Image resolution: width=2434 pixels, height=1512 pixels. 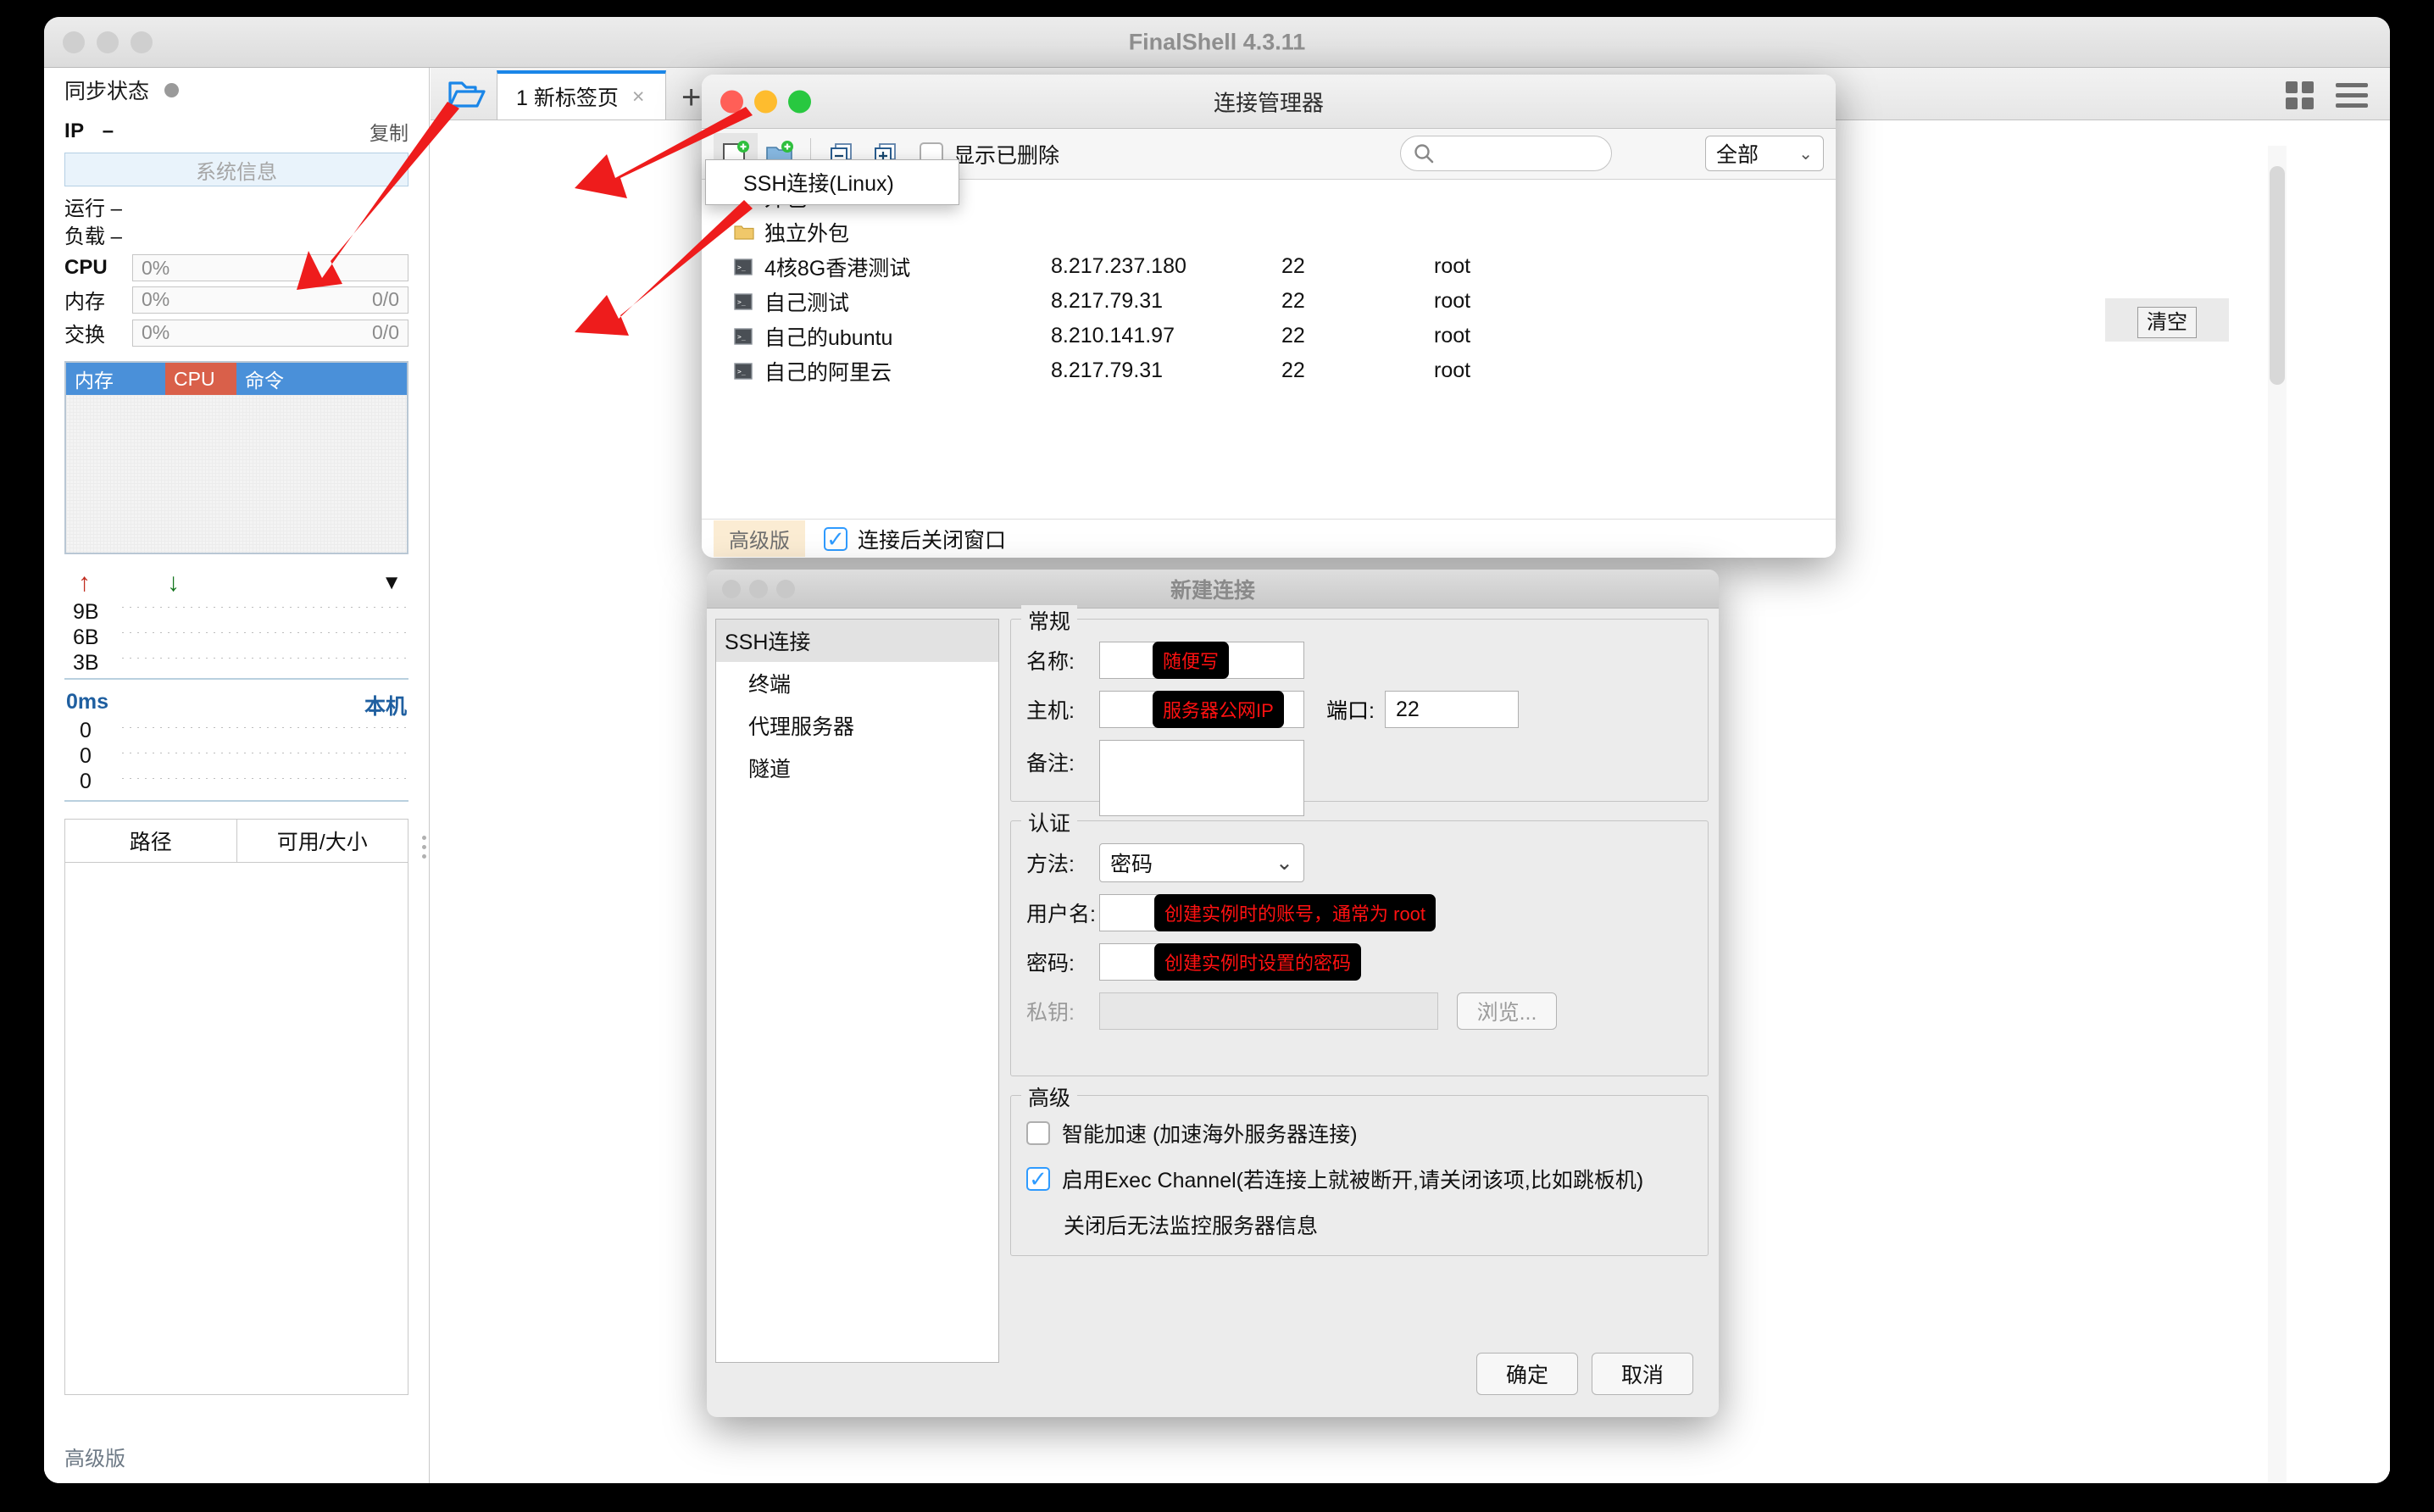 I want to click on tab-close-icon: ×, so click(x=638, y=97).